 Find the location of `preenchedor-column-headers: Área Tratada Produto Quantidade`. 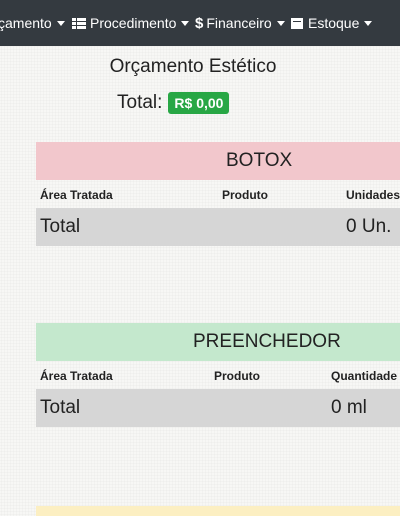

preenchedor-column-headers: Área Tratada Produto Quantidade is located at coordinates (218, 375).